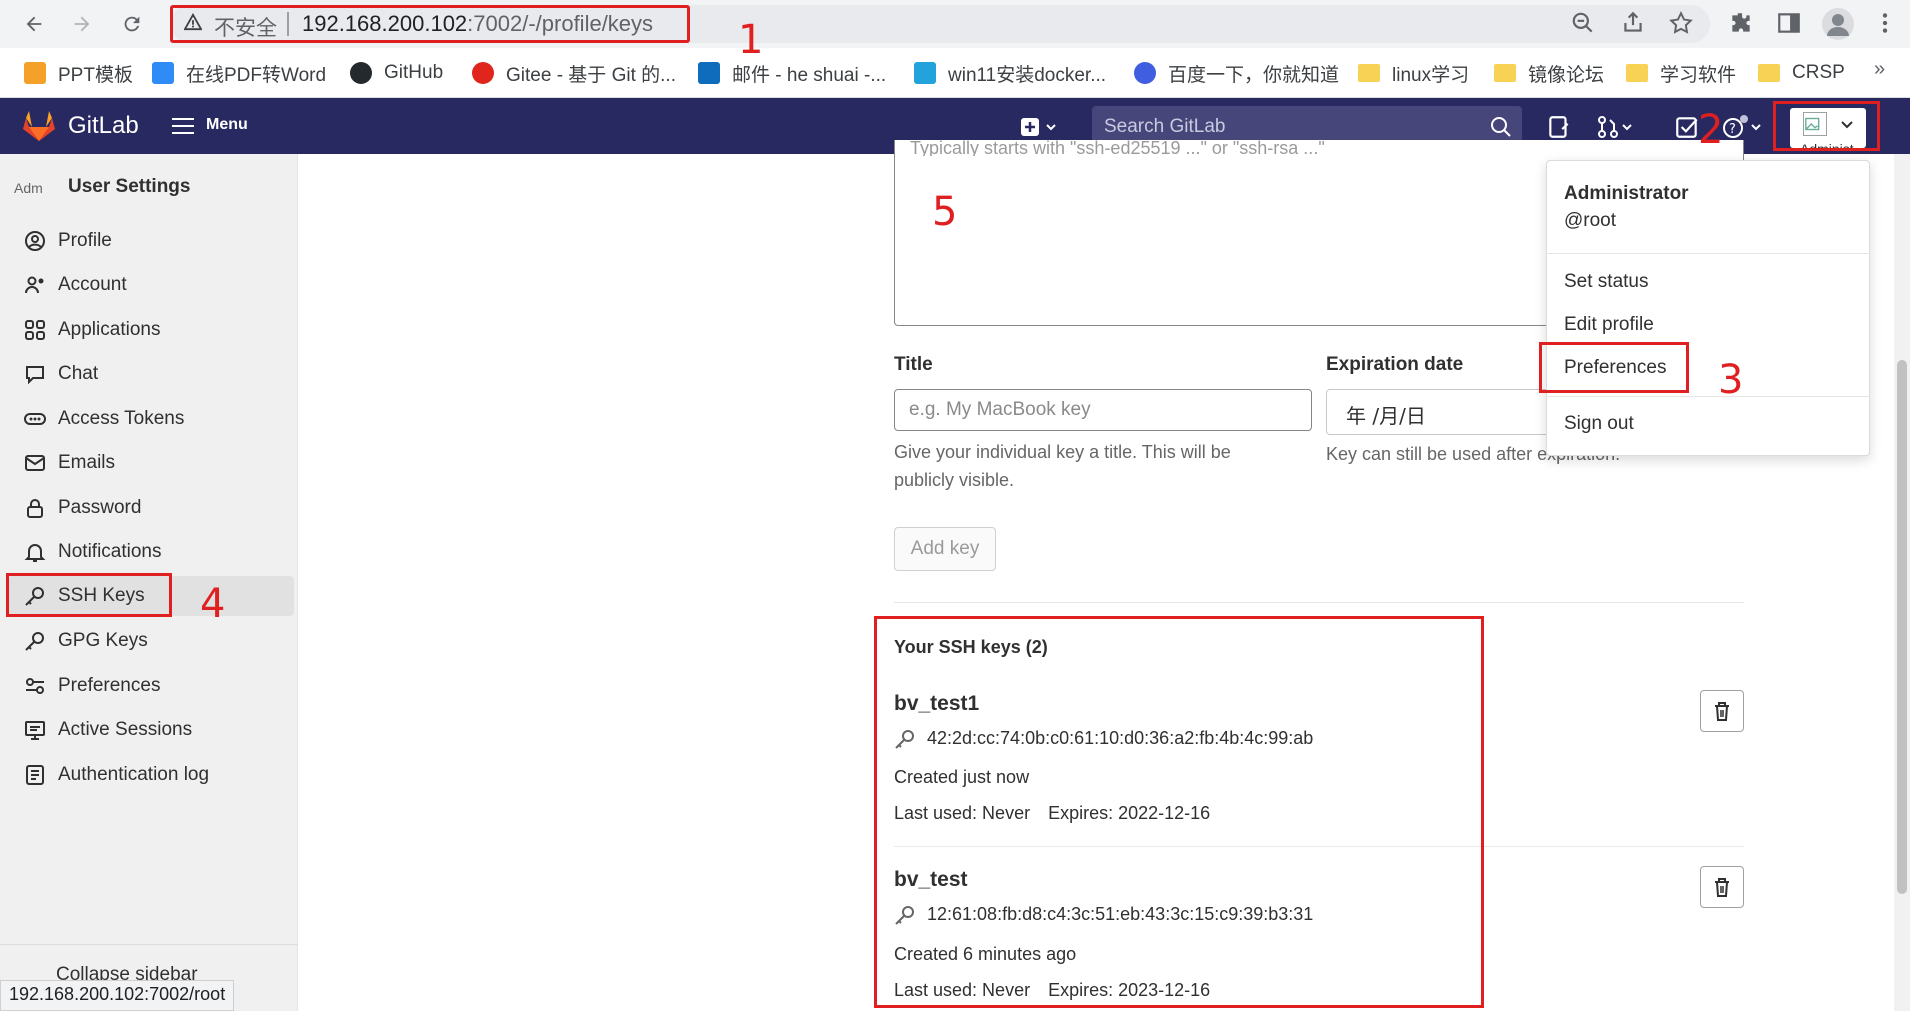 The height and width of the screenshot is (1011, 1910). Describe the element at coordinates (1040, 127) in the screenshot. I see `new-dropdown-icon` at that location.